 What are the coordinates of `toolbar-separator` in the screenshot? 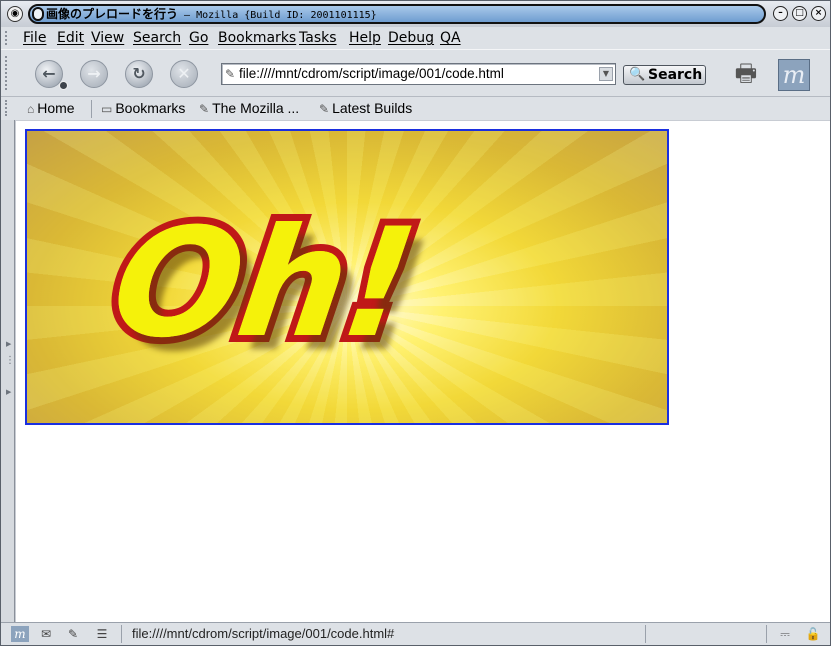 It's located at (91, 109).